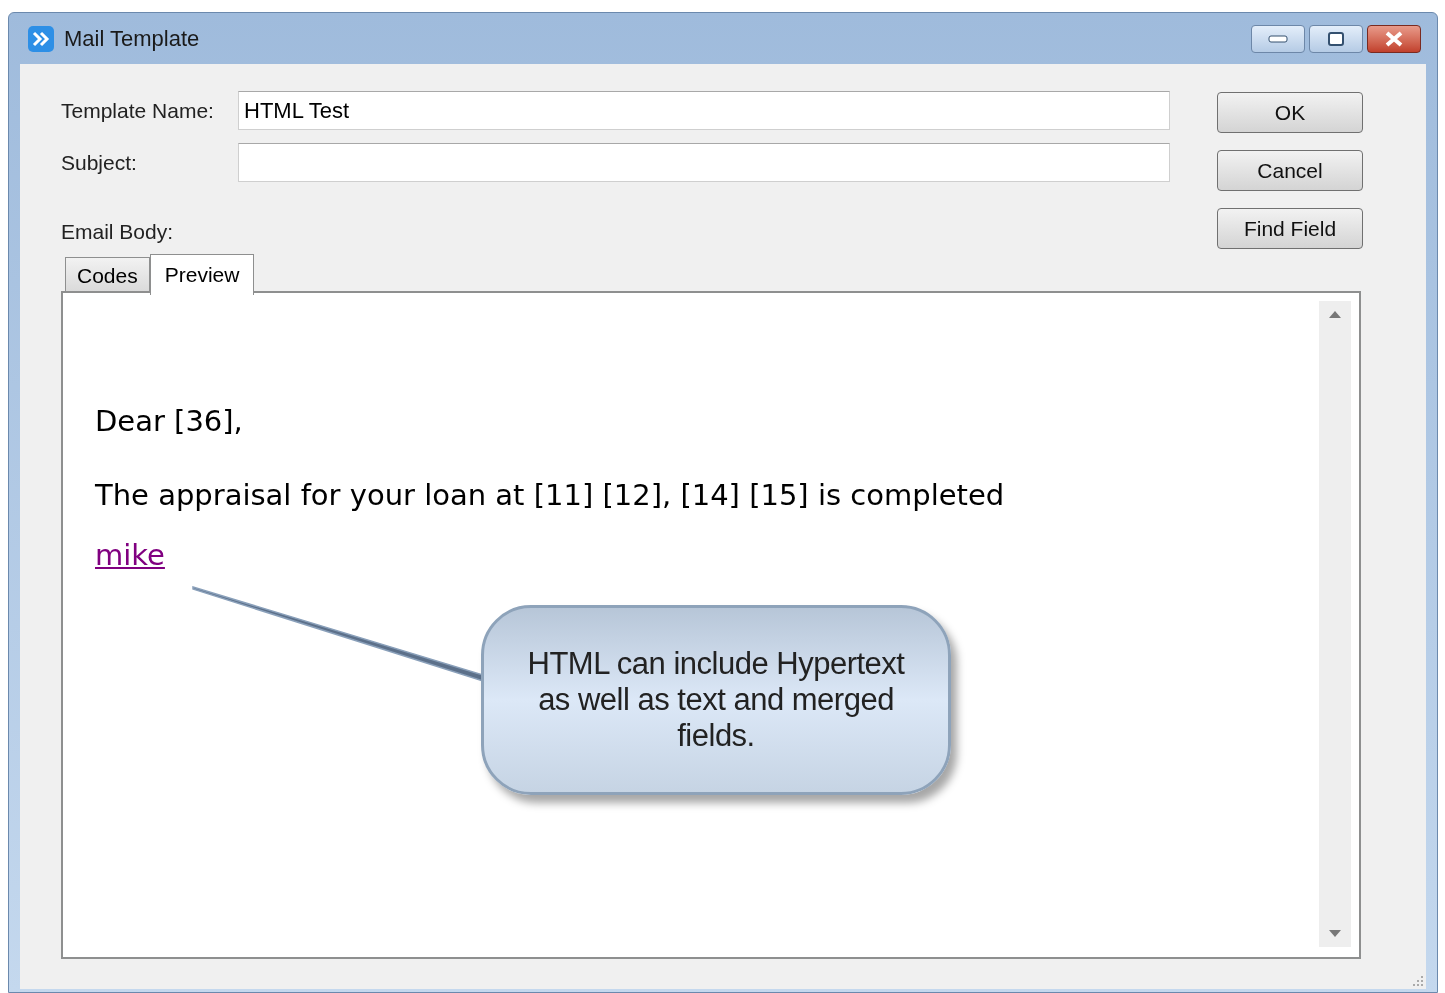 The image size is (1445, 993). Describe the element at coordinates (130, 555) in the screenshot. I see `hyperlink: mike` at that location.